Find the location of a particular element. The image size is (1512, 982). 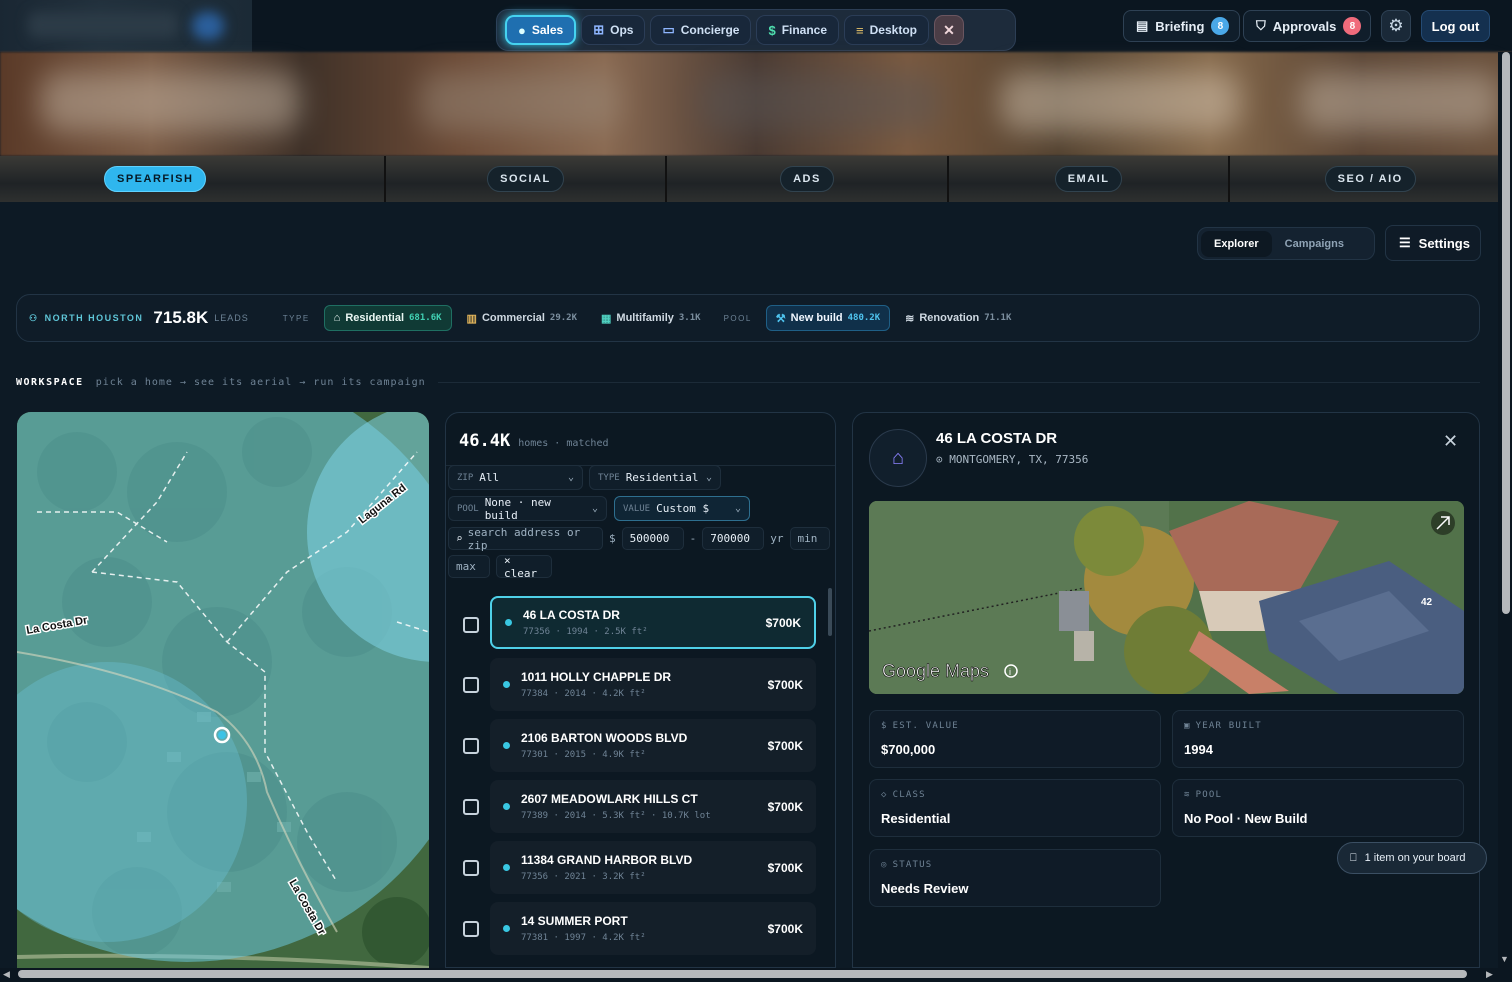

value-filter: VALUE Custom $ ⌄ is located at coordinates (682, 508).